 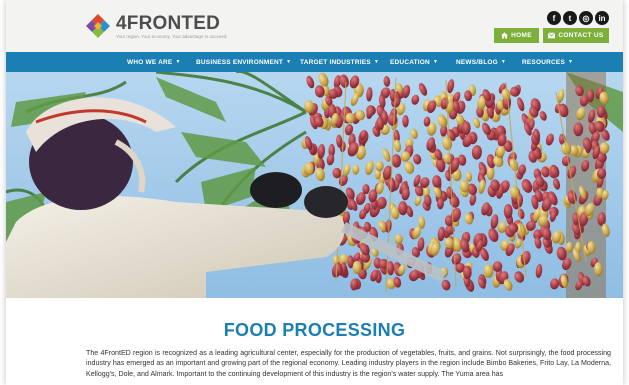 What do you see at coordinates (581, 35) in the screenshot?
I see `contact-button-label: CONTACT US` at bounding box center [581, 35].